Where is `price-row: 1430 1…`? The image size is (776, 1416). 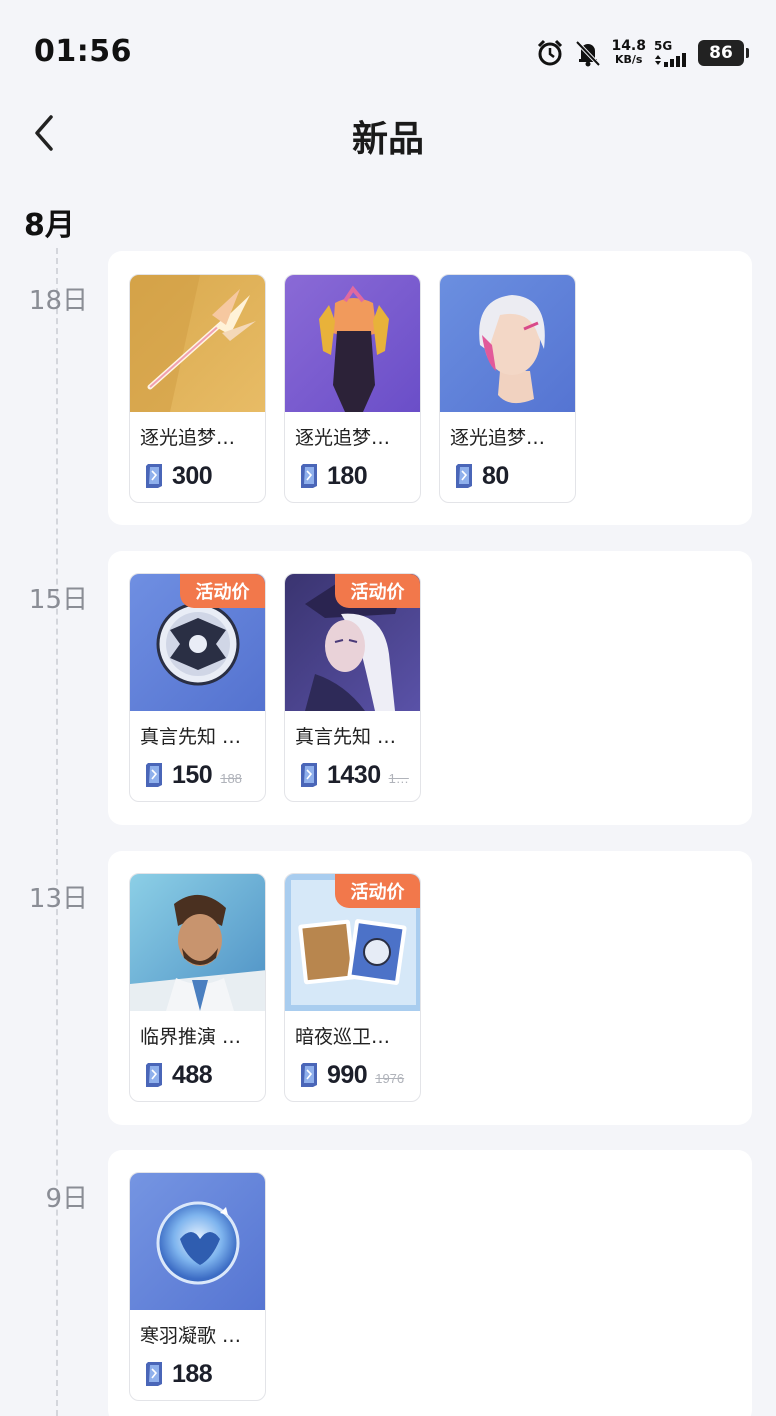
price-row: 1430 1… is located at coordinates (354, 775).